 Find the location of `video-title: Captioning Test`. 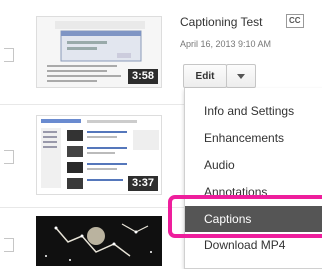

video-title: Captioning Test is located at coordinates (221, 22).